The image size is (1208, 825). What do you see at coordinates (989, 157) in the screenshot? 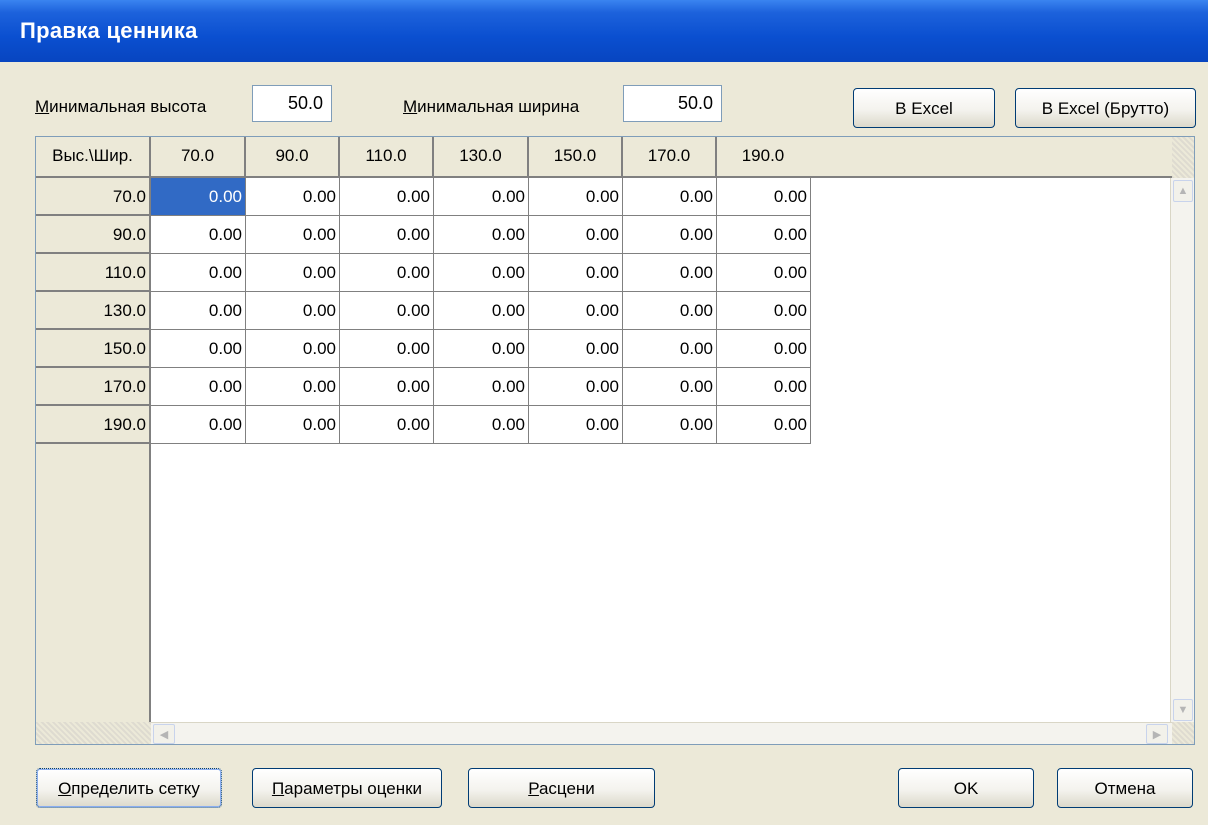
I see `grid-header-filler` at bounding box center [989, 157].